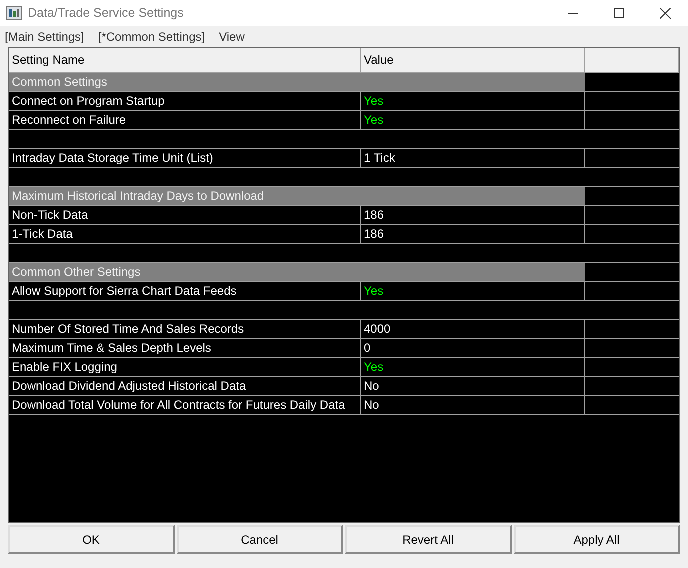 The height and width of the screenshot is (568, 688). I want to click on setting-value: 1 Tick, so click(473, 158).